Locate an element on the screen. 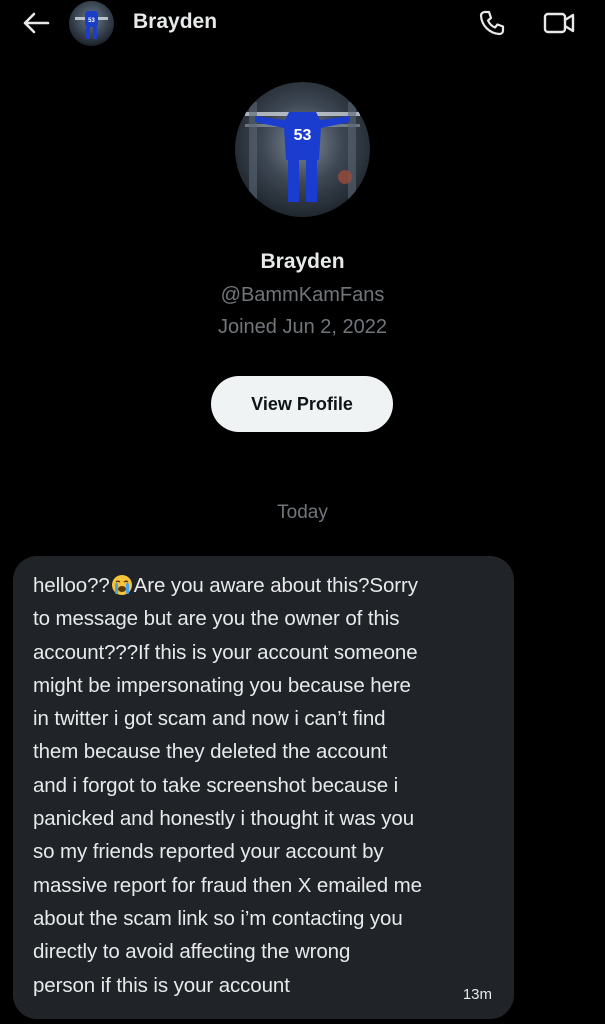 The width and height of the screenshot is (605, 1024). video-camera-icon is located at coordinates (559, 23).